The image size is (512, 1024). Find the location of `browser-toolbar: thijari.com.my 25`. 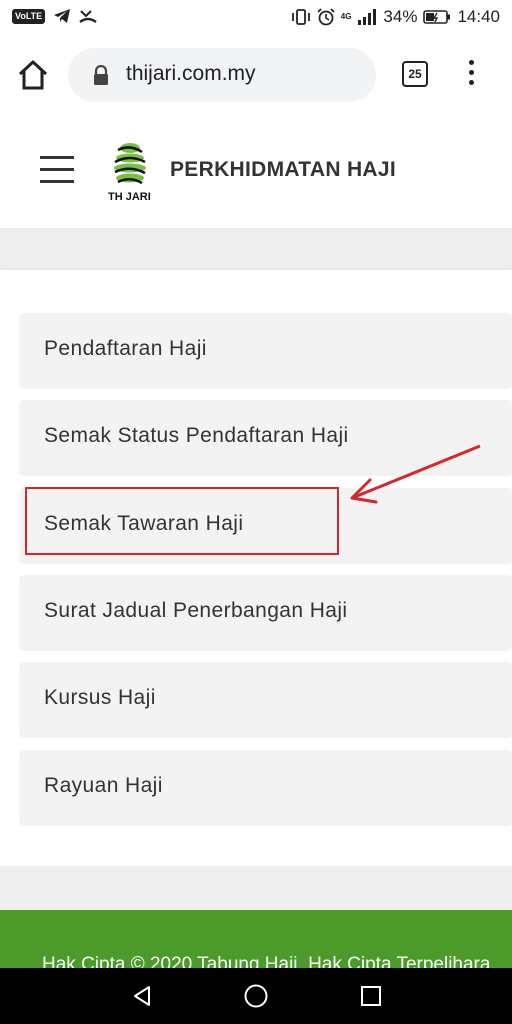

browser-toolbar: thijari.com.my 25 is located at coordinates (256, 75).